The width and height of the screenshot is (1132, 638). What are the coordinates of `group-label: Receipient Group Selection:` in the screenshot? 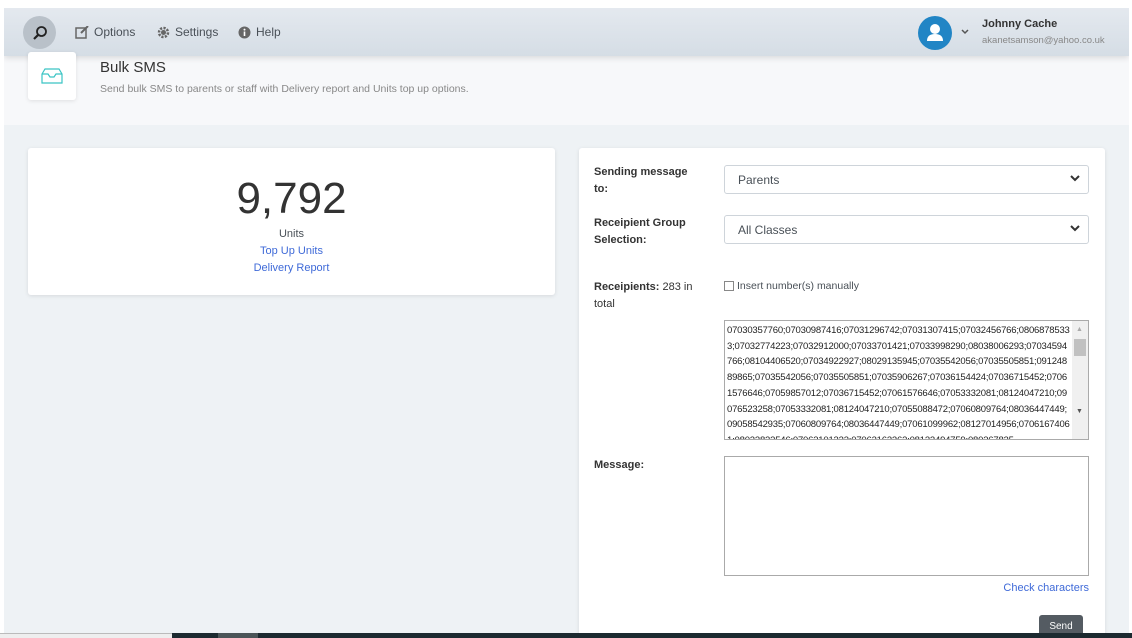 It's located at (640, 231).